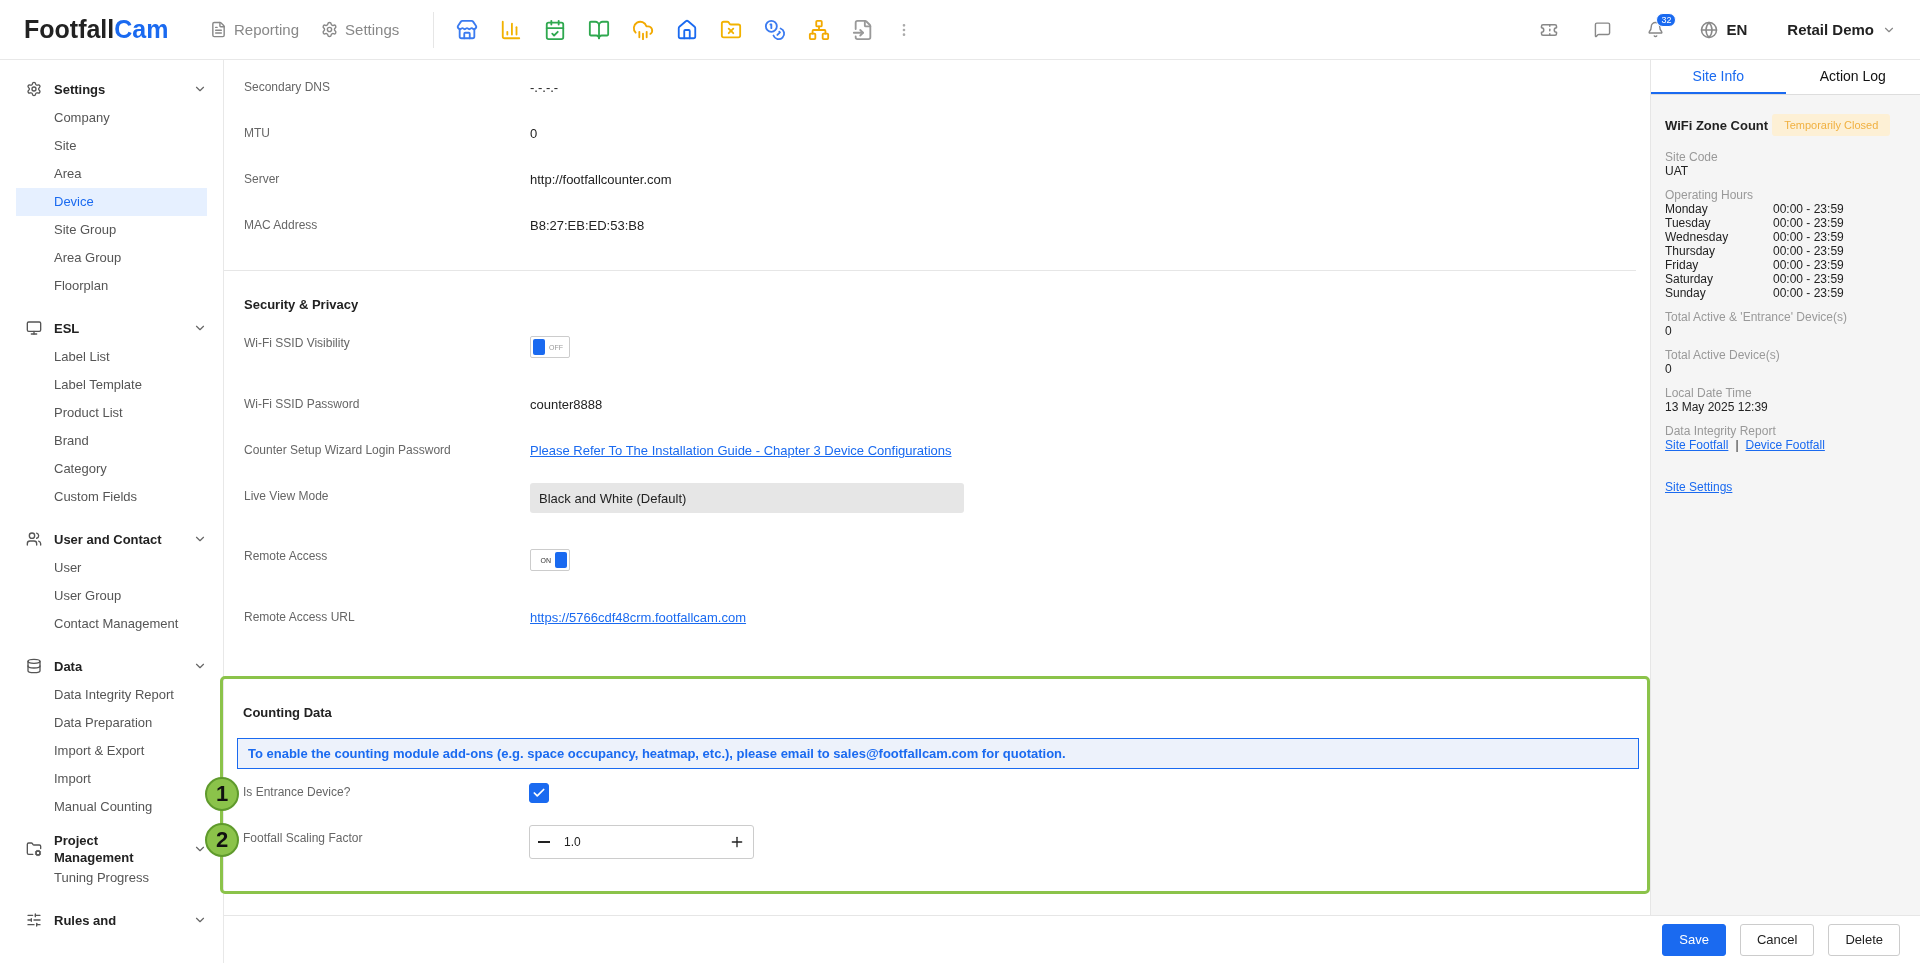 This screenshot has width=1920, height=963. I want to click on folder-icon, so click(731, 29).